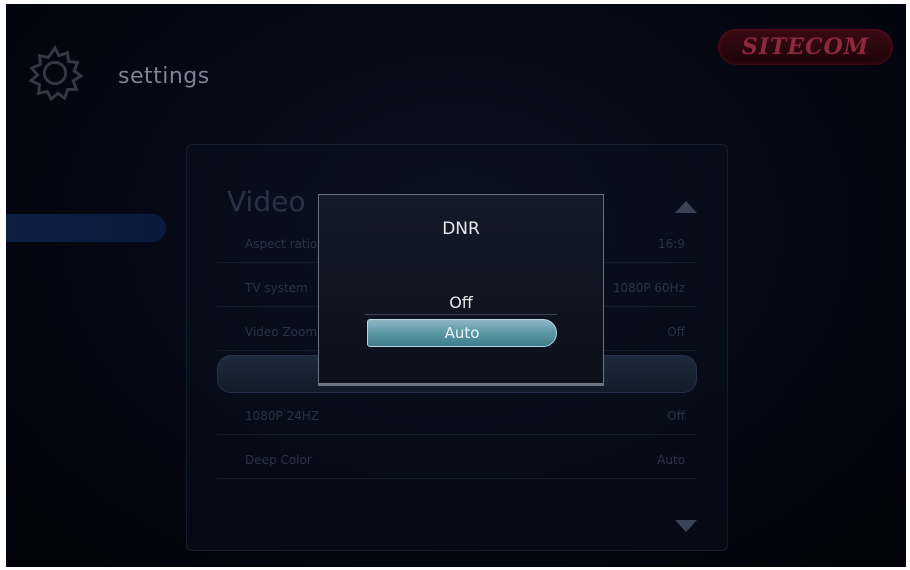 The width and height of the screenshot is (910, 570). I want to click on brand-logo: SITECOM, so click(805, 47).